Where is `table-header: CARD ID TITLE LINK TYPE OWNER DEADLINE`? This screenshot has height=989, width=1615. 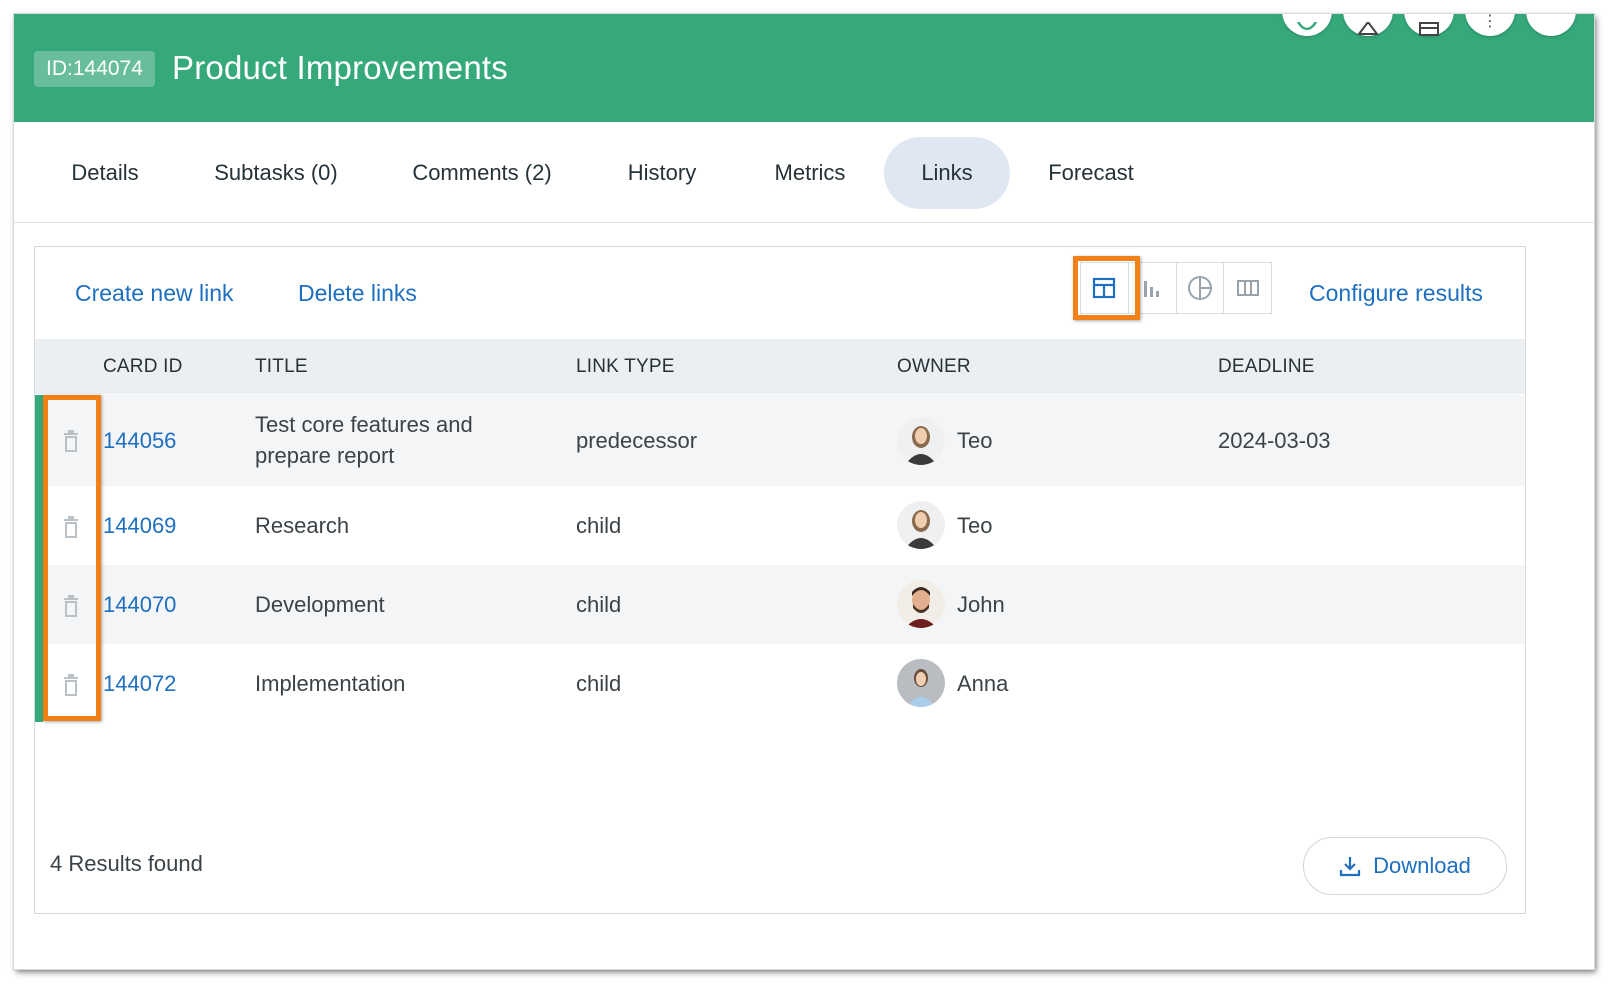
table-header: CARD ID TITLE LINK TYPE OWNER DEADLINE is located at coordinates (780, 366).